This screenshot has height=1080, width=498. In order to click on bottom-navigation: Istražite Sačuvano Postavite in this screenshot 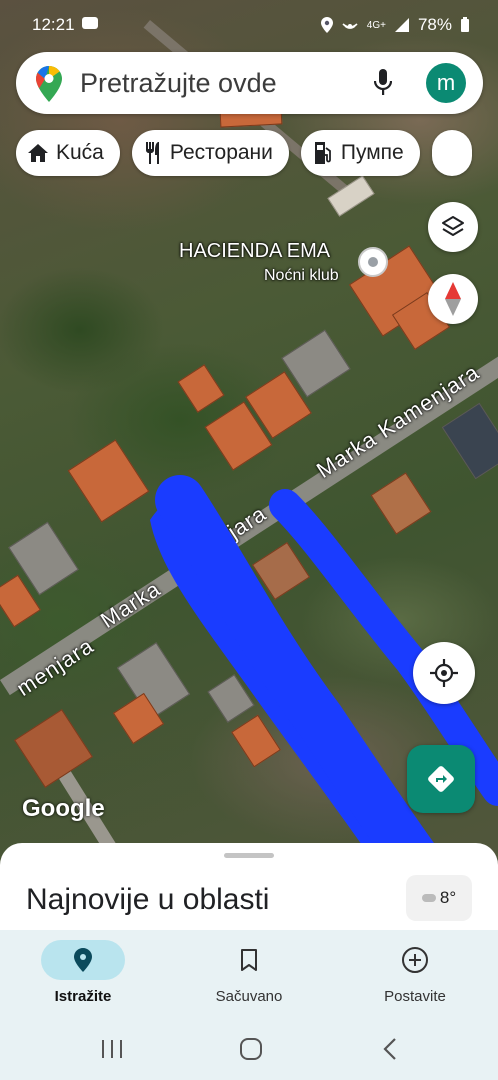, I will do `click(249, 975)`.